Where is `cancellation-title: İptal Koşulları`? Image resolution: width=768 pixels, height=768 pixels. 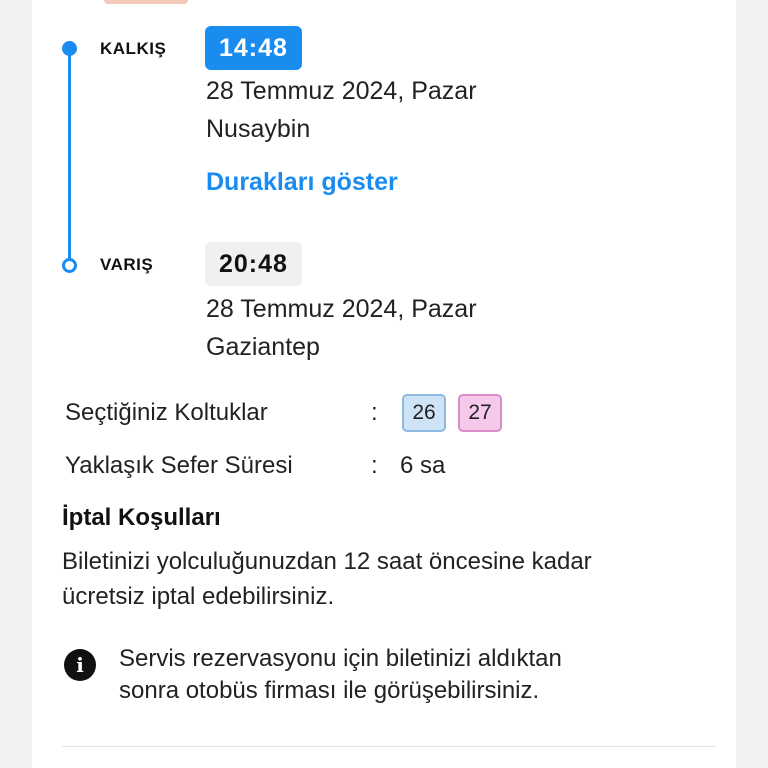
cancellation-title: İptal Koşulları is located at coordinates (141, 517).